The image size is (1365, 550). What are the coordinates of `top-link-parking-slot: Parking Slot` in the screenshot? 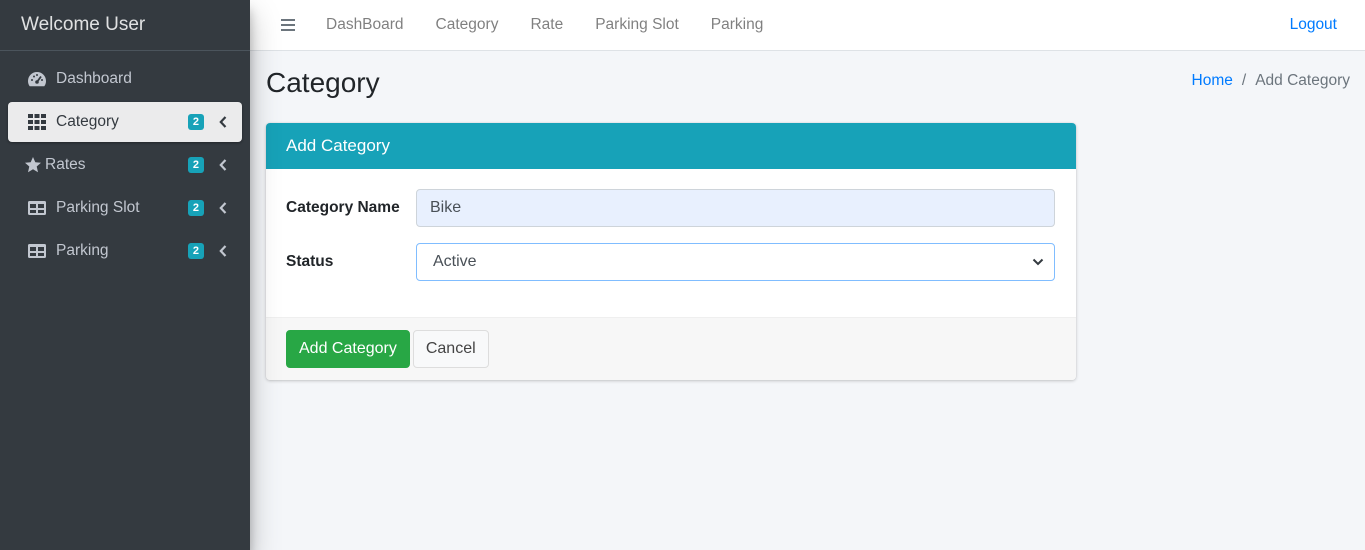 It's located at (637, 25).